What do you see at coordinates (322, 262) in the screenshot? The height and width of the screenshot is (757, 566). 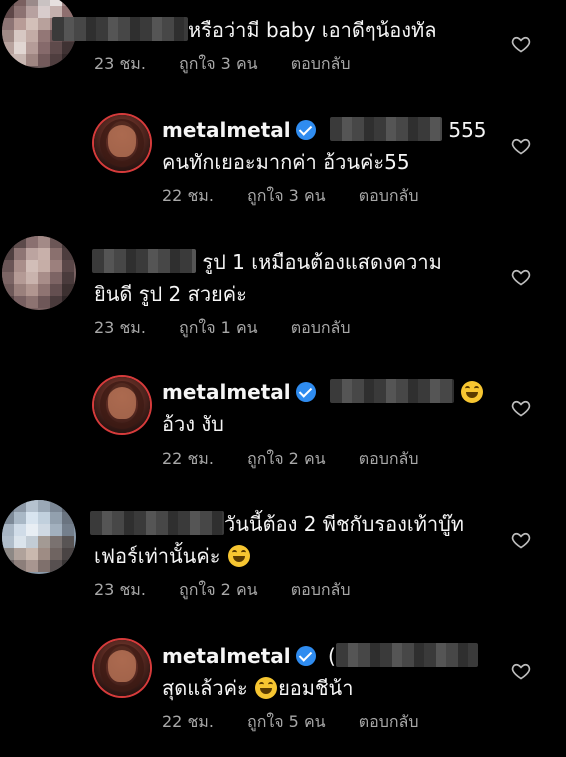 I see `comment-body: รูป 1 เหมือนต้องแสดงความ` at bounding box center [322, 262].